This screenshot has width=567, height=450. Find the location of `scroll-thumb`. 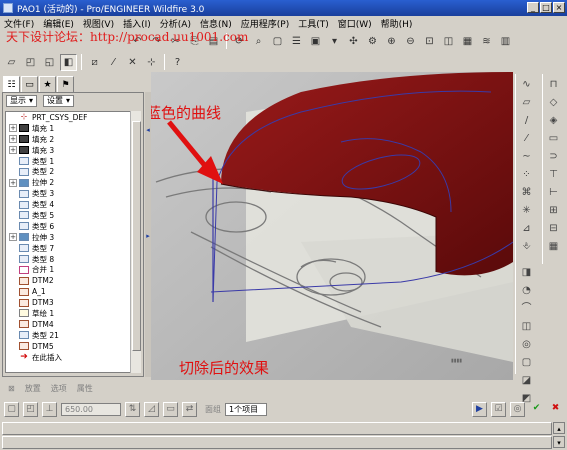

scroll-thumb is located at coordinates (136, 236).